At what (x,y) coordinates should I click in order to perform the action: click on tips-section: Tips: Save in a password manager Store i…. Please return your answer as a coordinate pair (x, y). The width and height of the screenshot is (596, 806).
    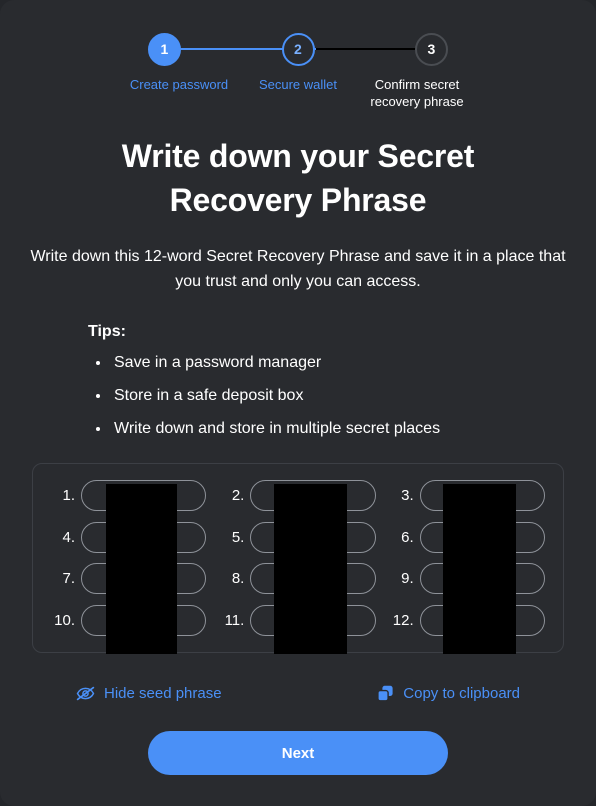
    Looking at the image, I should click on (298, 381).